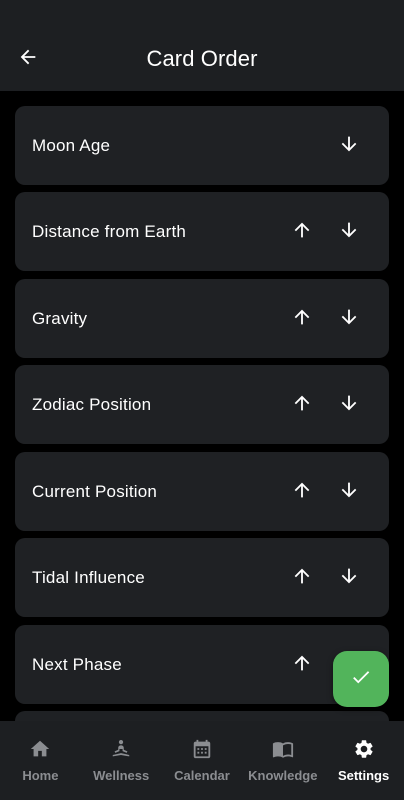 This screenshot has height=800, width=404. Describe the element at coordinates (202, 749) in the screenshot. I see `calendar-icon` at that location.